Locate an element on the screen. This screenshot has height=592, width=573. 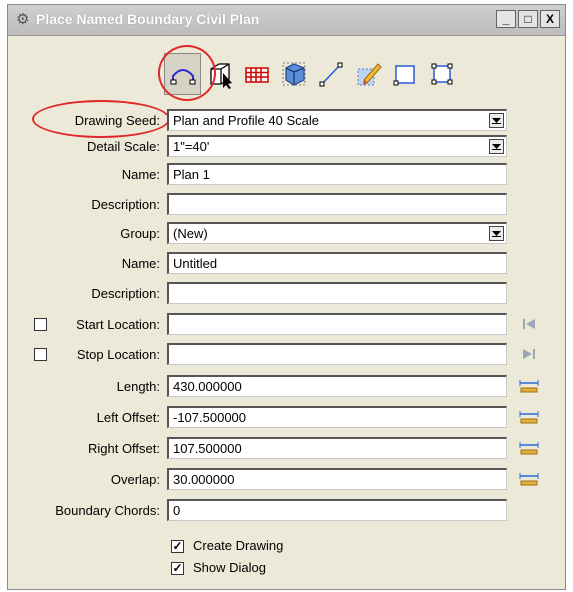
corner-square-tool-icon is located at coordinates (441, 74).